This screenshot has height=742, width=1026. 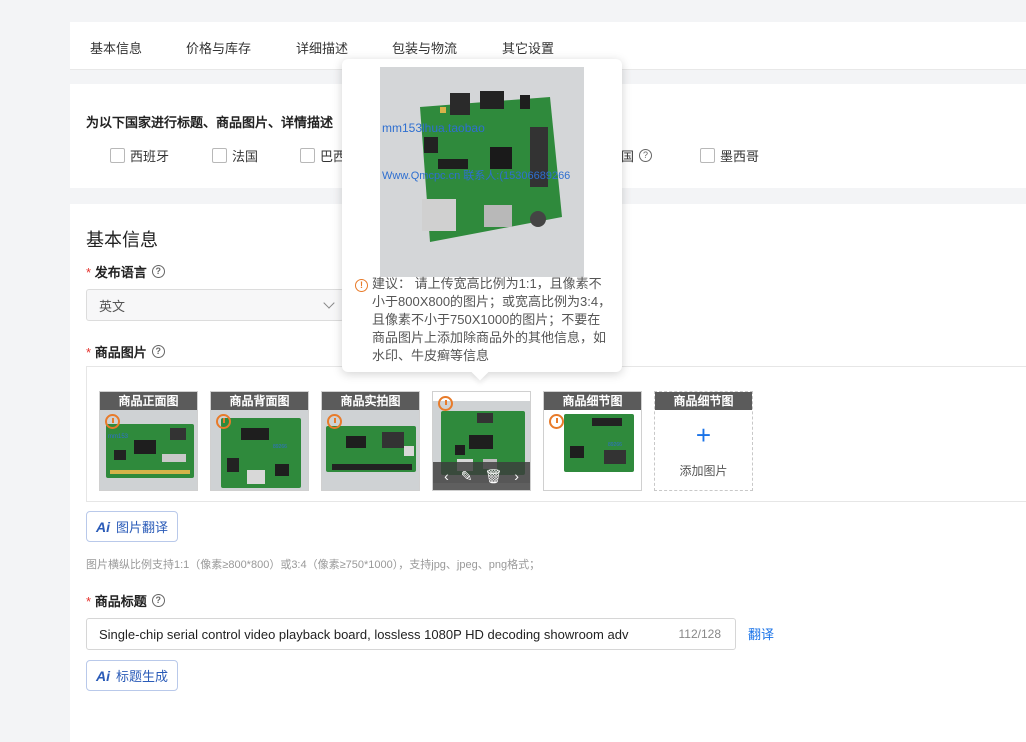 I want to click on title-label: * 商品标题 ?, so click(x=125, y=600).